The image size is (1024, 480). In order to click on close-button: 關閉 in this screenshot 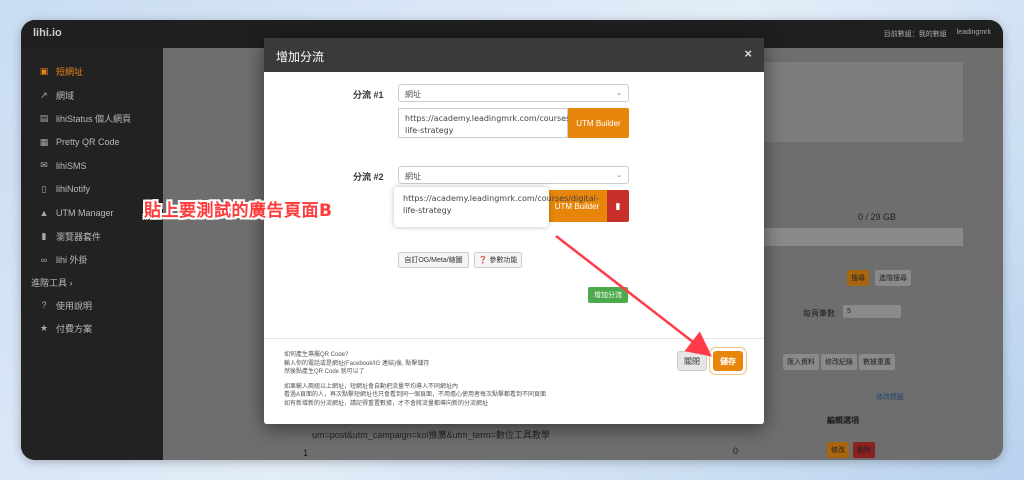, I will do `click(692, 361)`.